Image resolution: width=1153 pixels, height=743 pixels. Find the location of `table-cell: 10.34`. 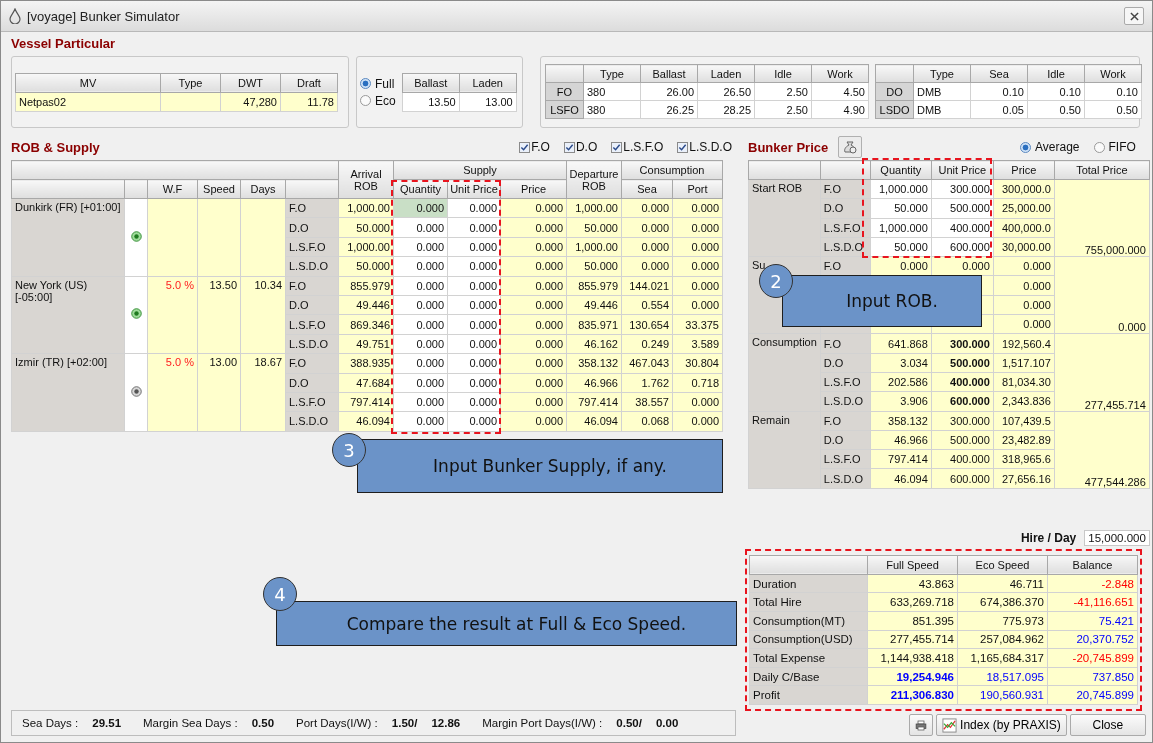

table-cell: 10.34 is located at coordinates (263, 315).